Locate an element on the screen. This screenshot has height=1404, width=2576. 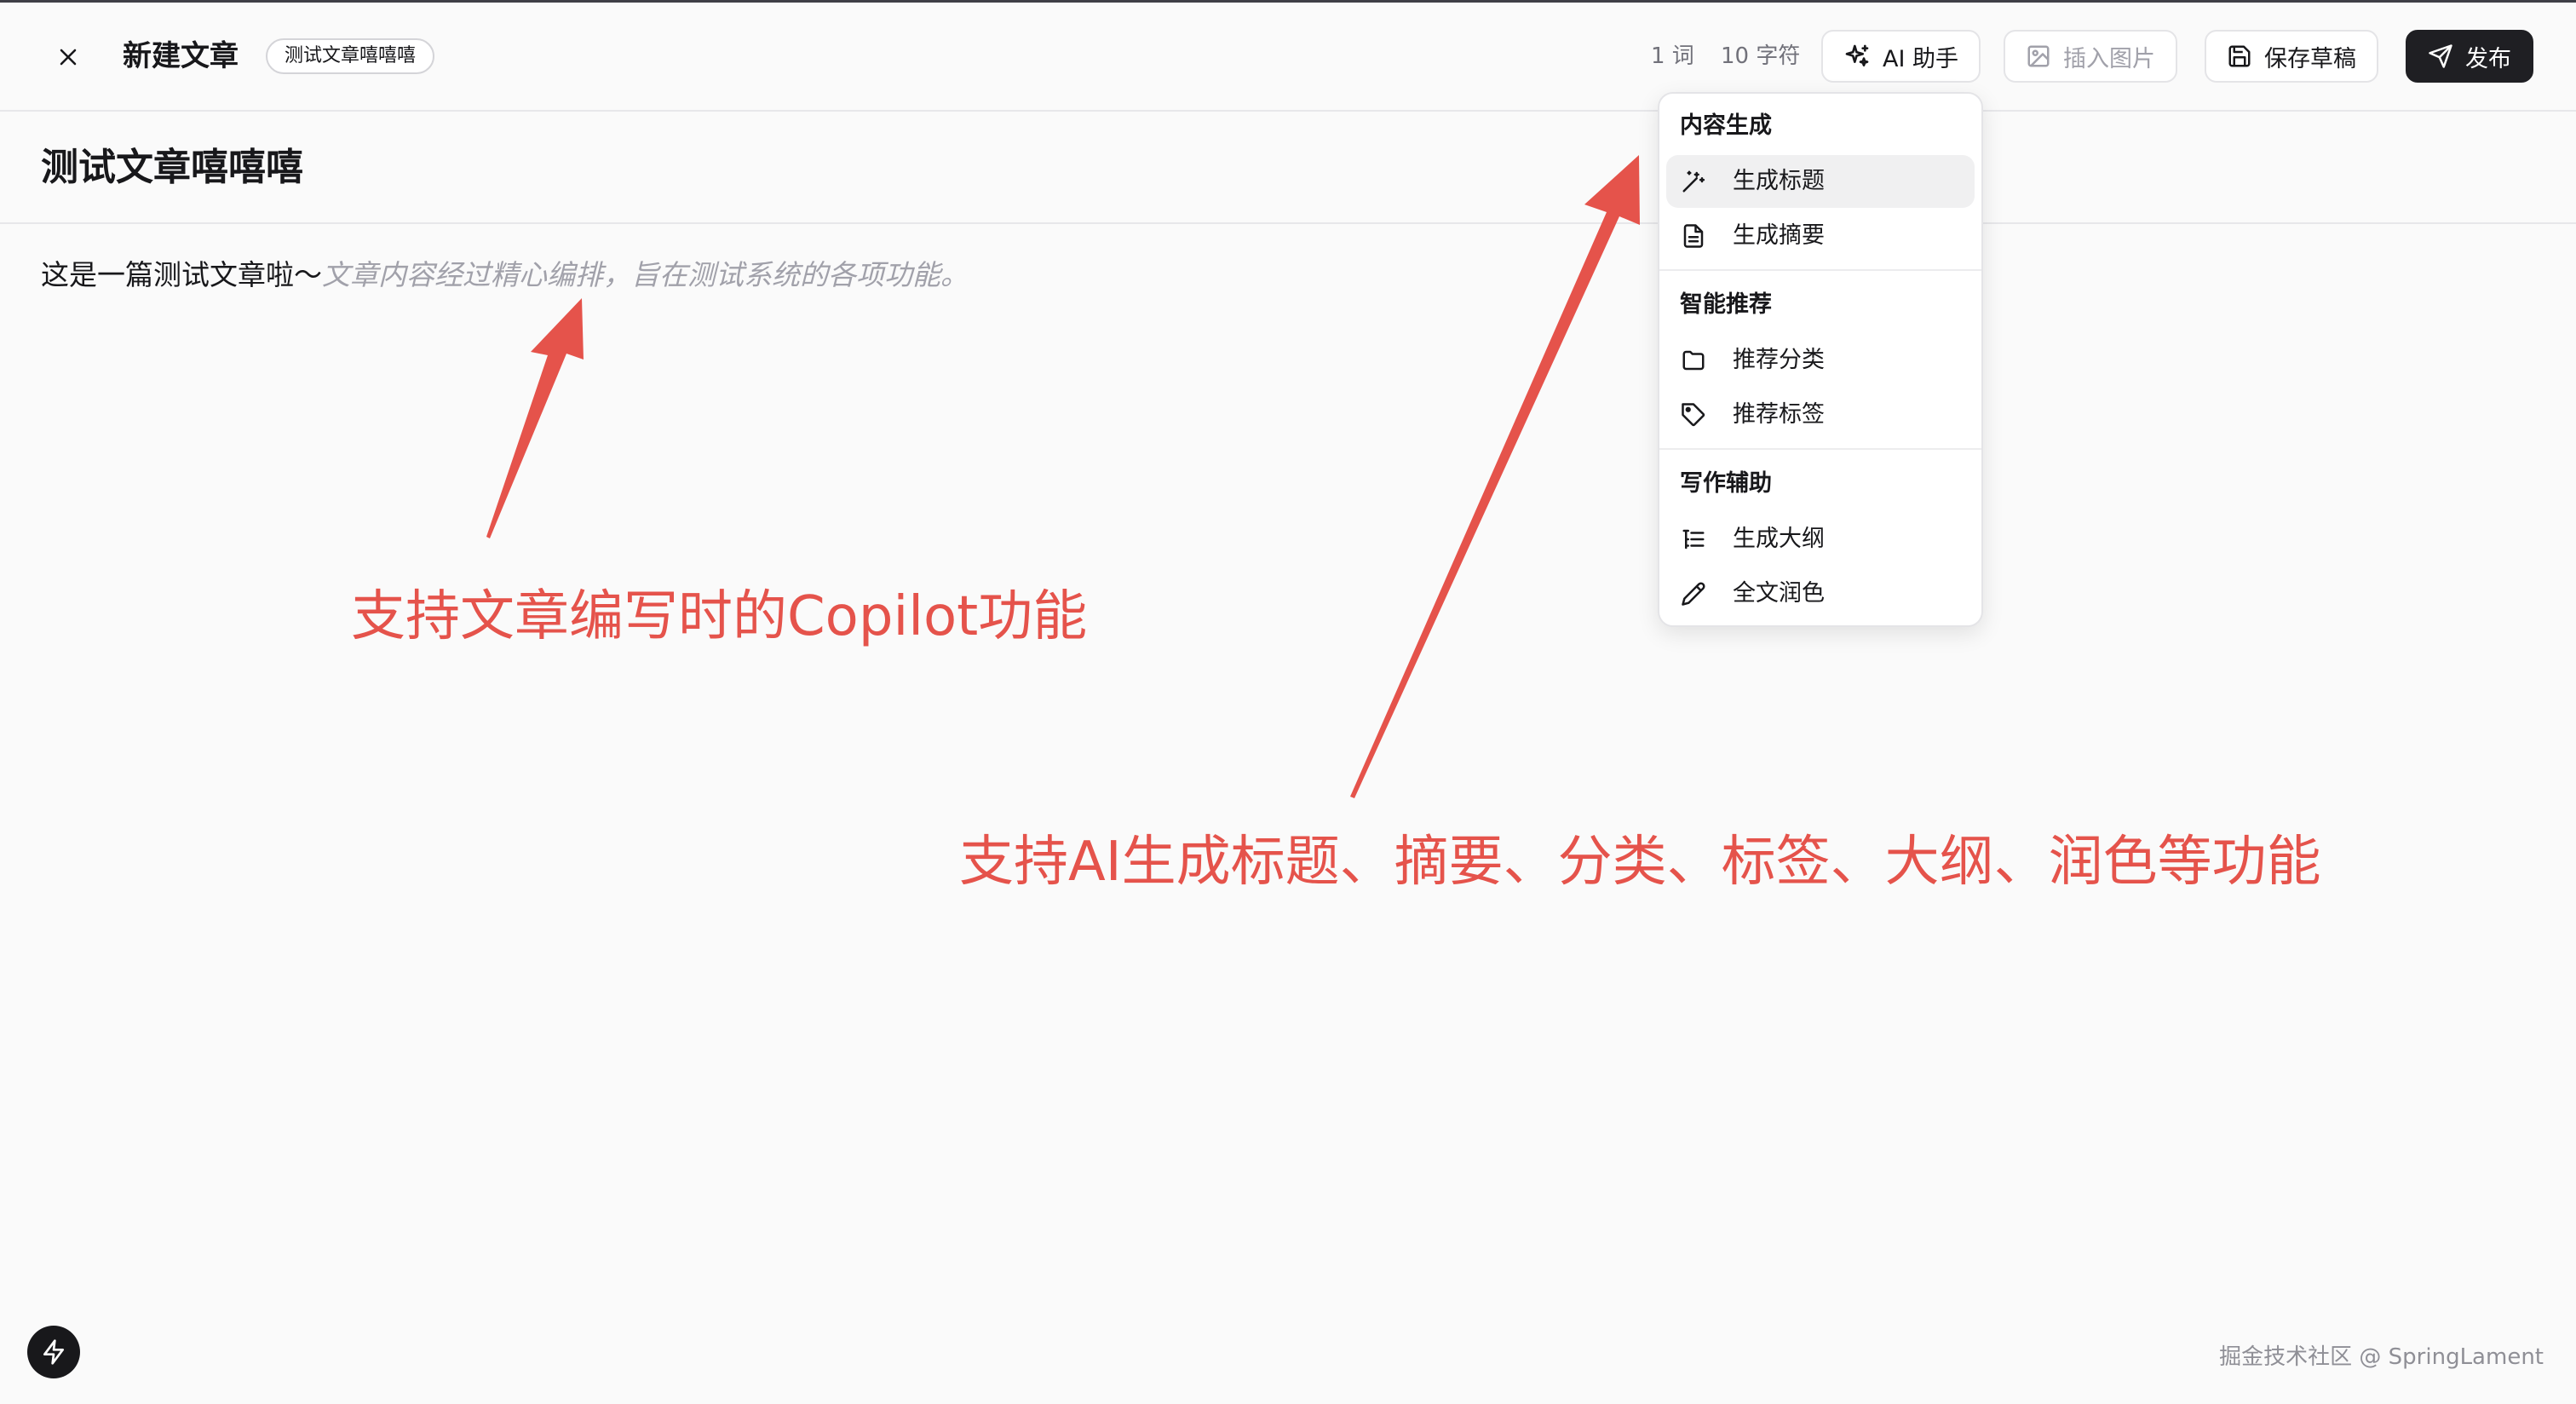
annotation-ai-features: 支持AI生成标题、摘要、分类、标签、大纲、润色等功能 is located at coordinates (1640, 862).